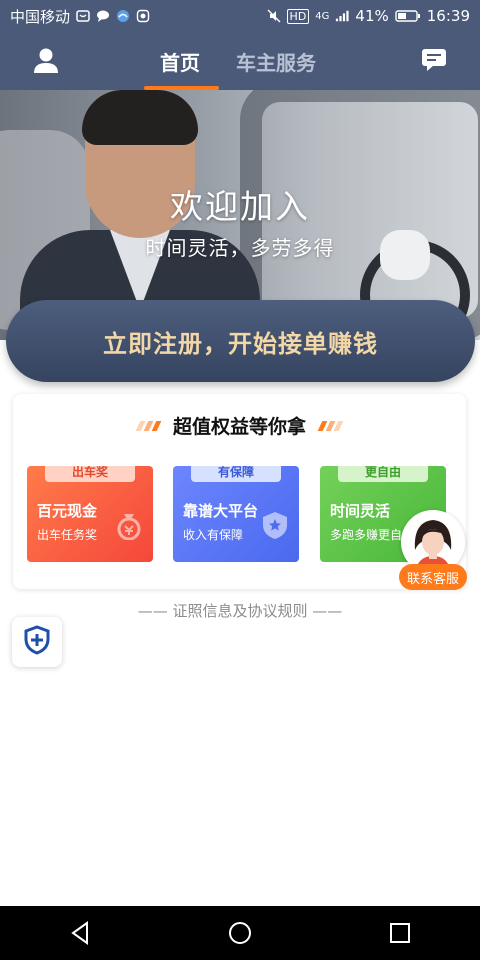 This screenshot has height=960, width=480. Describe the element at coordinates (275, 525) in the screenshot. I see `shield-star-icon` at that location.